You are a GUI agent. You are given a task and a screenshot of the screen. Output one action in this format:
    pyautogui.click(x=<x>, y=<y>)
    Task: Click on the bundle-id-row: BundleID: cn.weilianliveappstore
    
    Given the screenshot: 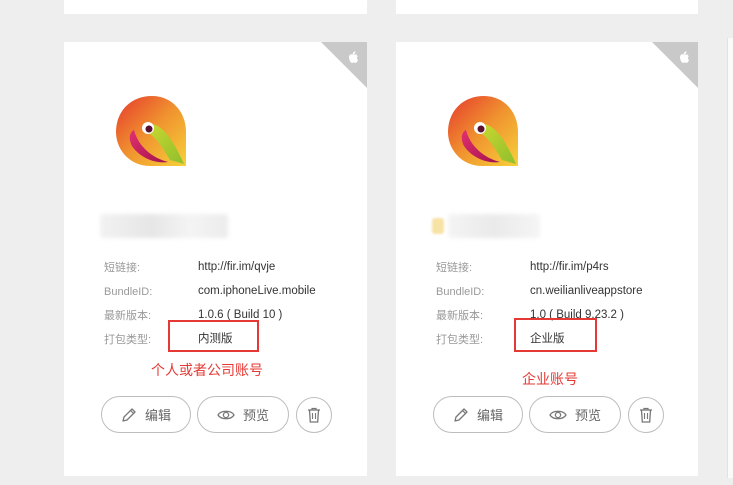 What is the action you would take?
    pyautogui.click(x=566, y=292)
    